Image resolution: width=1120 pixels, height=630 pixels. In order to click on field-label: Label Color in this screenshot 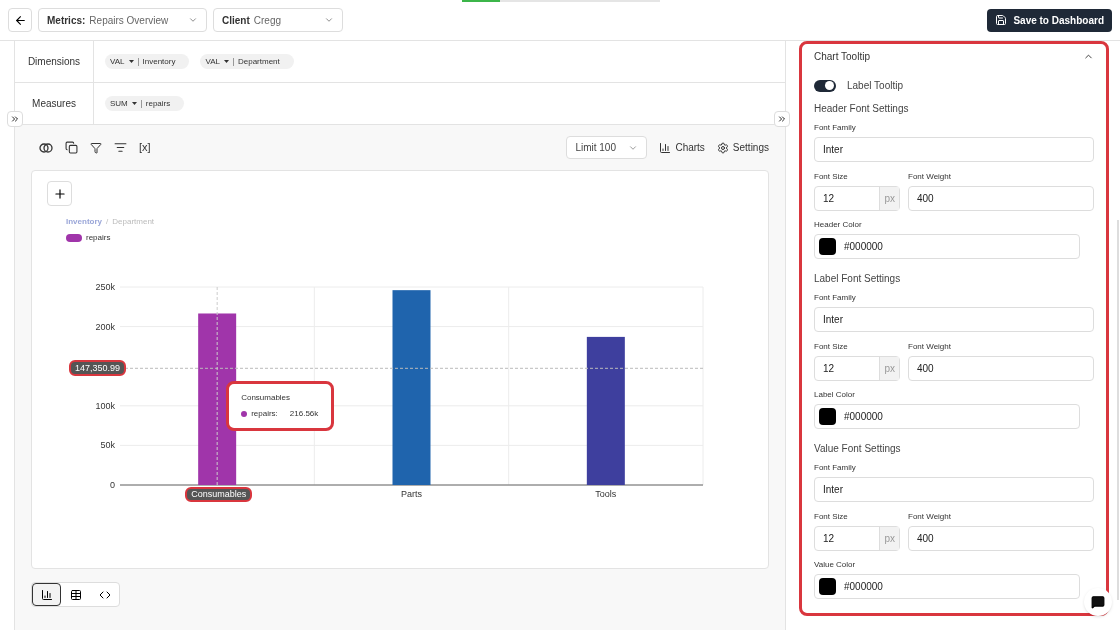, I will do `click(834, 395)`.